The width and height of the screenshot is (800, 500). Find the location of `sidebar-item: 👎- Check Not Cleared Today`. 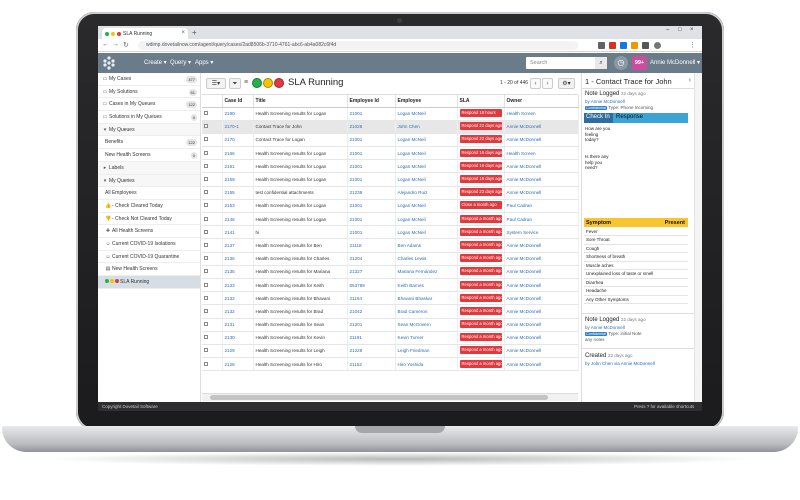

sidebar-item: 👎- Check Not Cleared Today is located at coordinates (149, 219).